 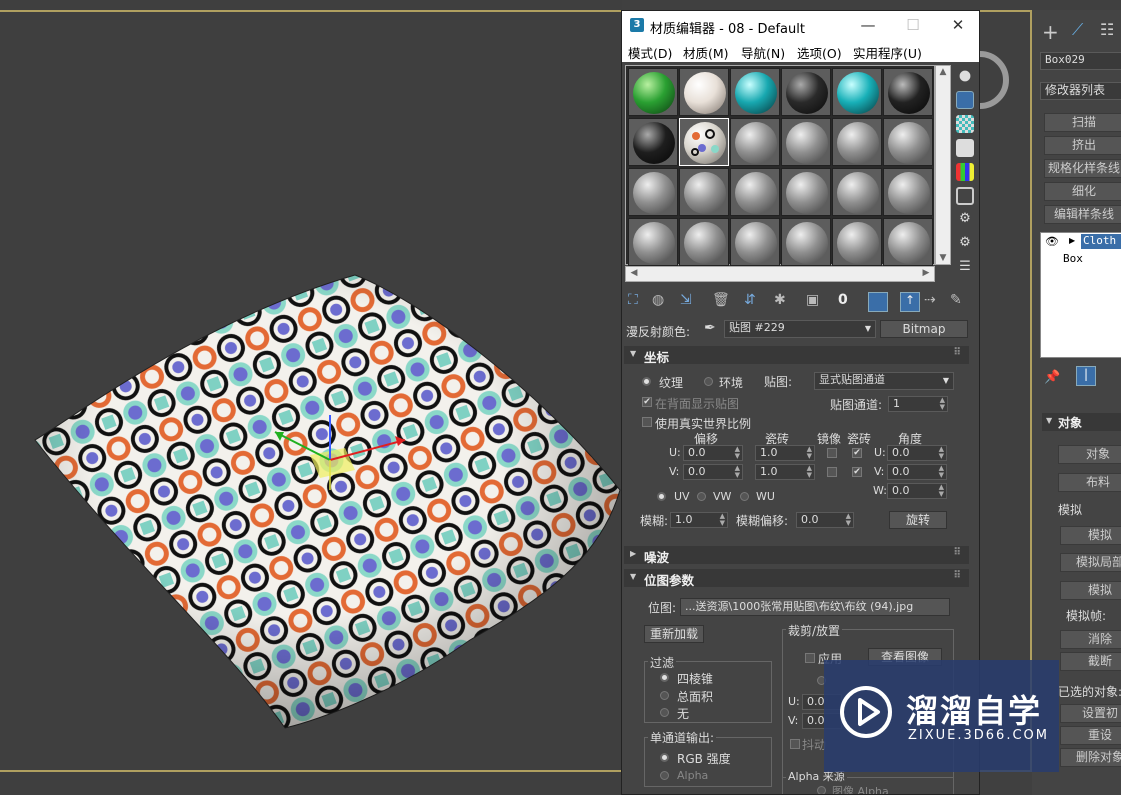 I want to click on u-mirror-checkbox, so click(x=832, y=453).